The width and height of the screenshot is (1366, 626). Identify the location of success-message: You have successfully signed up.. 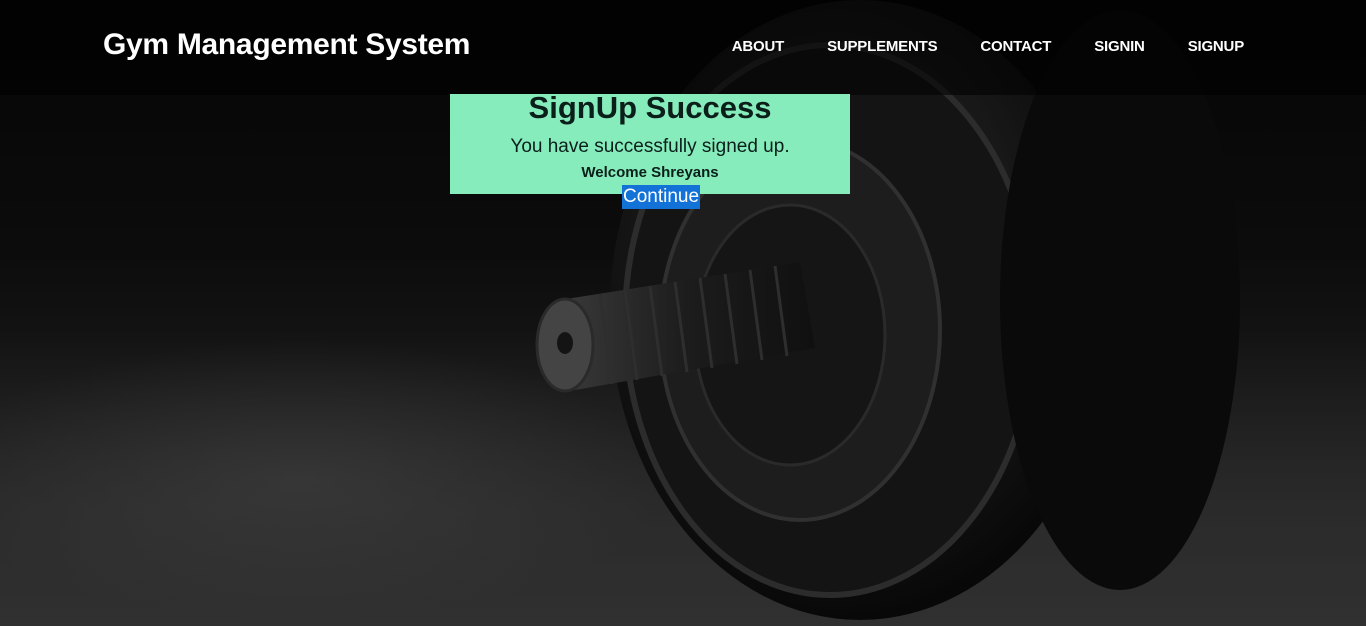
(650, 146).